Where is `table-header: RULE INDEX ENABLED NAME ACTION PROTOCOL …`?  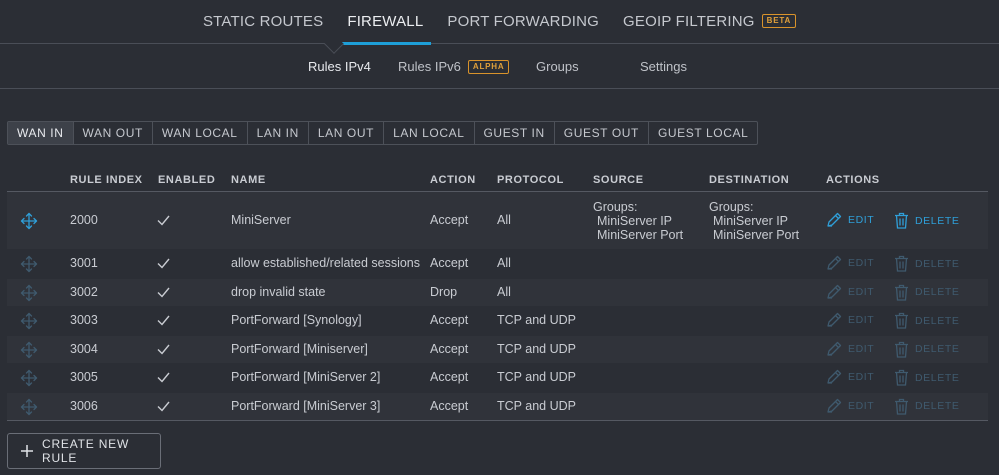 table-header: RULE INDEX ENABLED NAME ACTION PROTOCOL … is located at coordinates (497, 181).